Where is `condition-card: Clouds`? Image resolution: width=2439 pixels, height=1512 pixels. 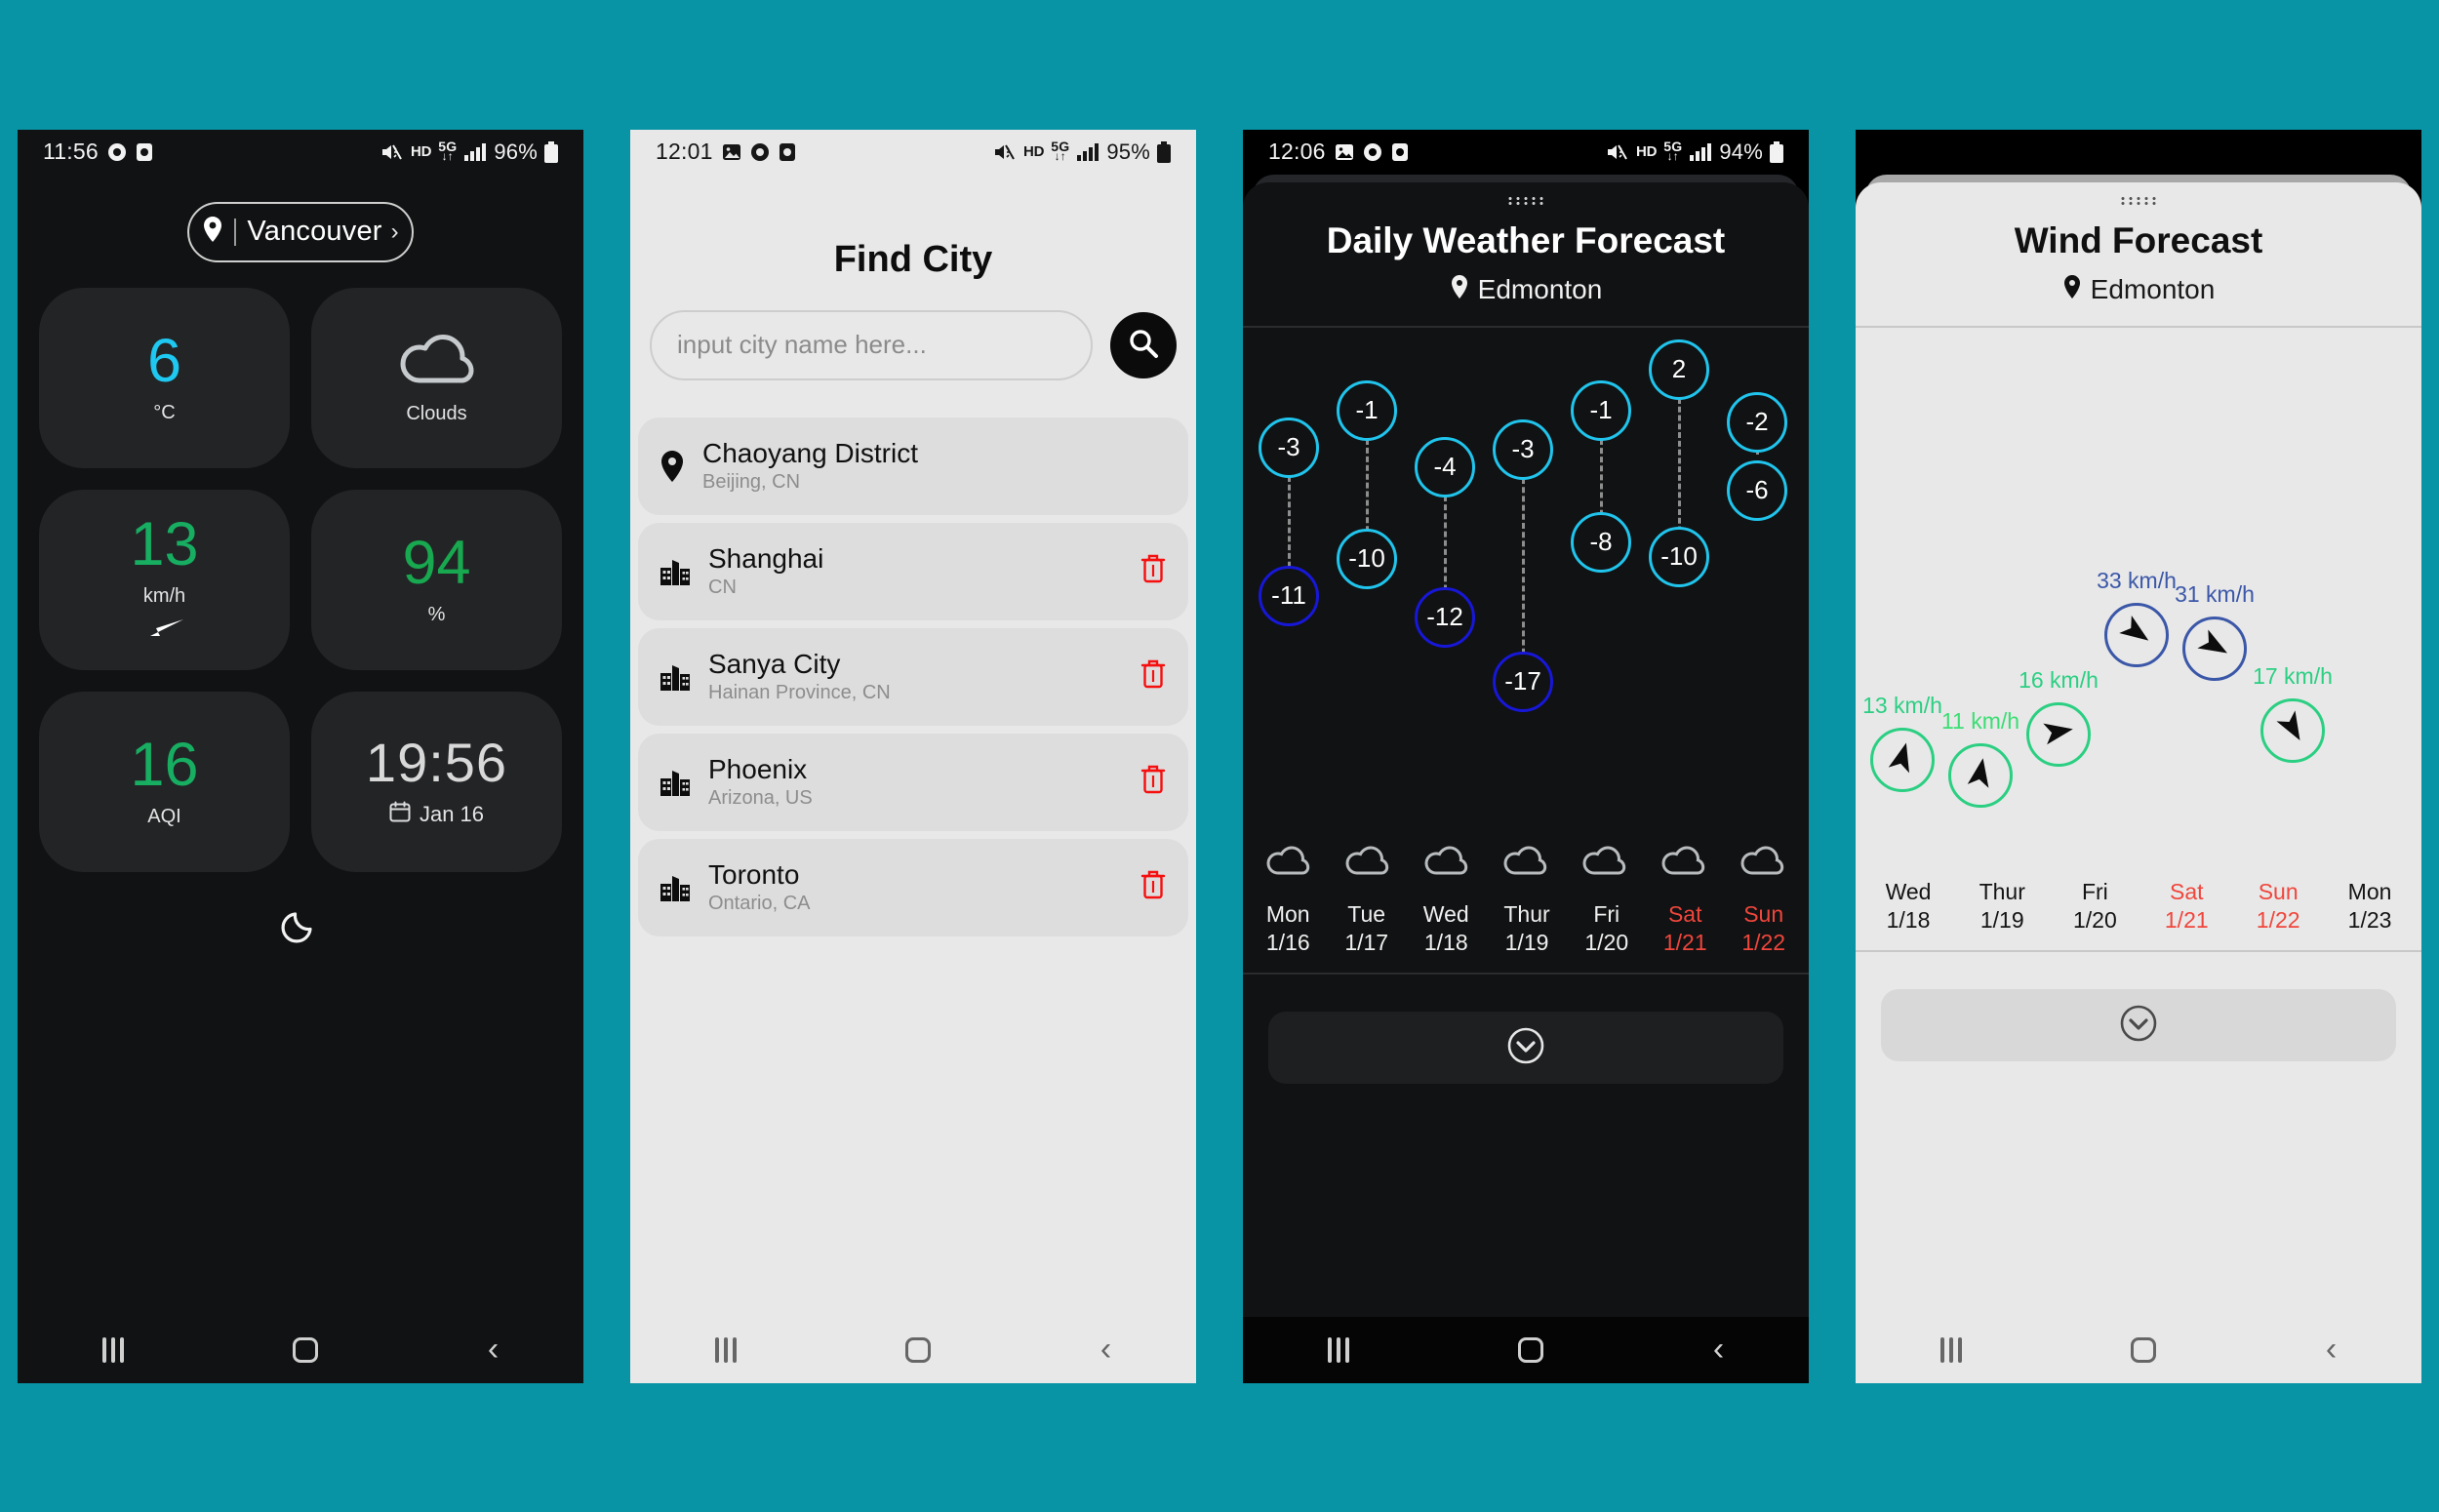 condition-card: Clouds is located at coordinates (437, 377).